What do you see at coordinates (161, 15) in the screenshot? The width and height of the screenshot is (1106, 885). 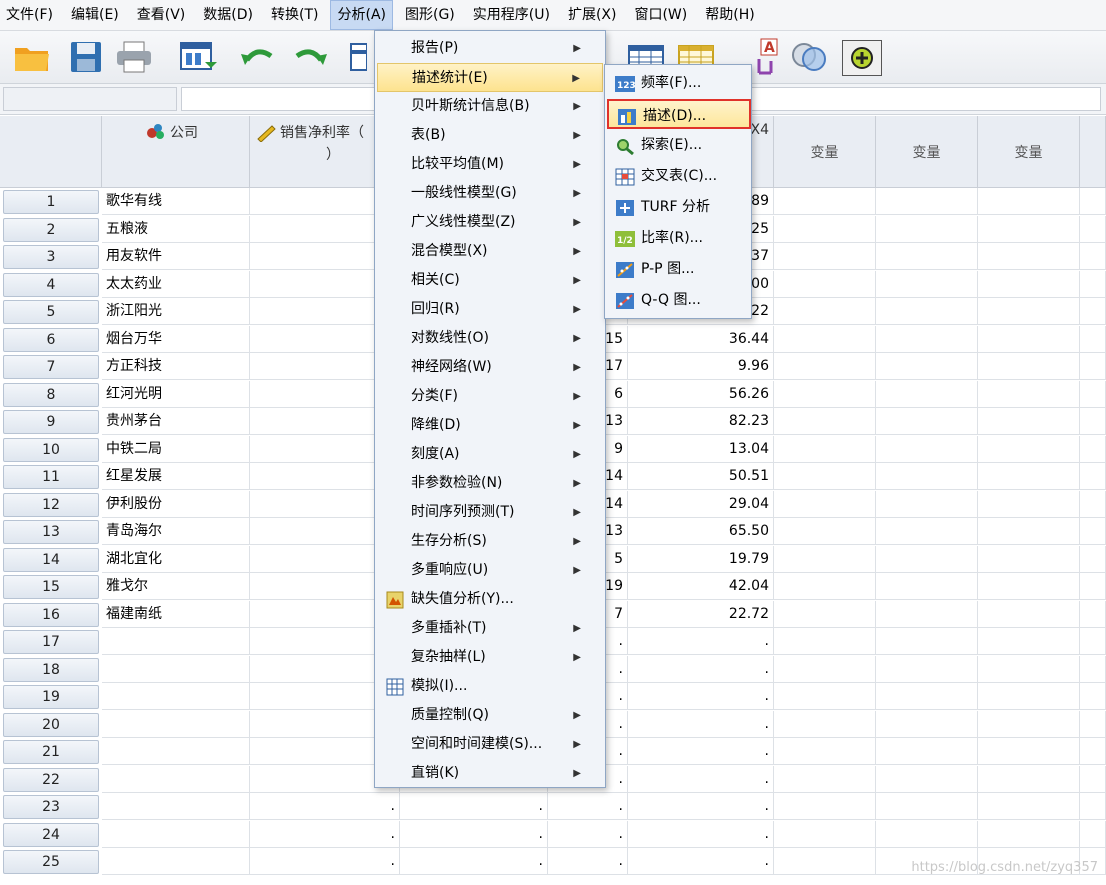 I see `menu-view: 查看(V)` at bounding box center [161, 15].